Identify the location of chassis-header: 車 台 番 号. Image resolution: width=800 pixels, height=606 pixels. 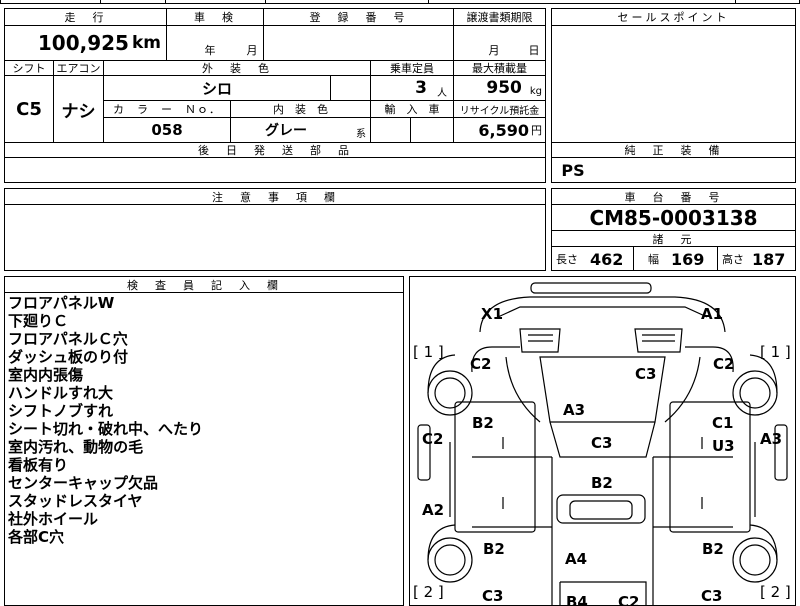
(673, 197).